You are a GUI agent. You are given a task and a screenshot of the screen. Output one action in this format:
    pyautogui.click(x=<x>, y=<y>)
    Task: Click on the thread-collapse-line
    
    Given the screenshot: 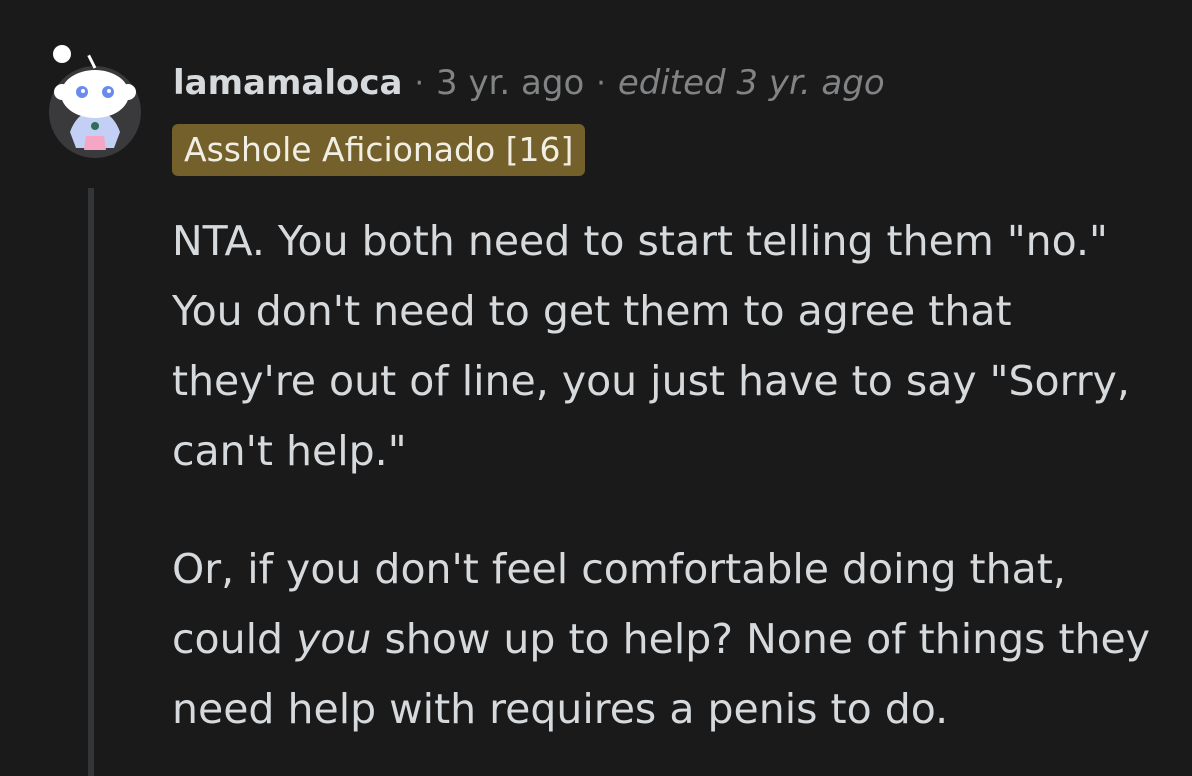 What is the action you would take?
    pyautogui.click(x=91, y=482)
    